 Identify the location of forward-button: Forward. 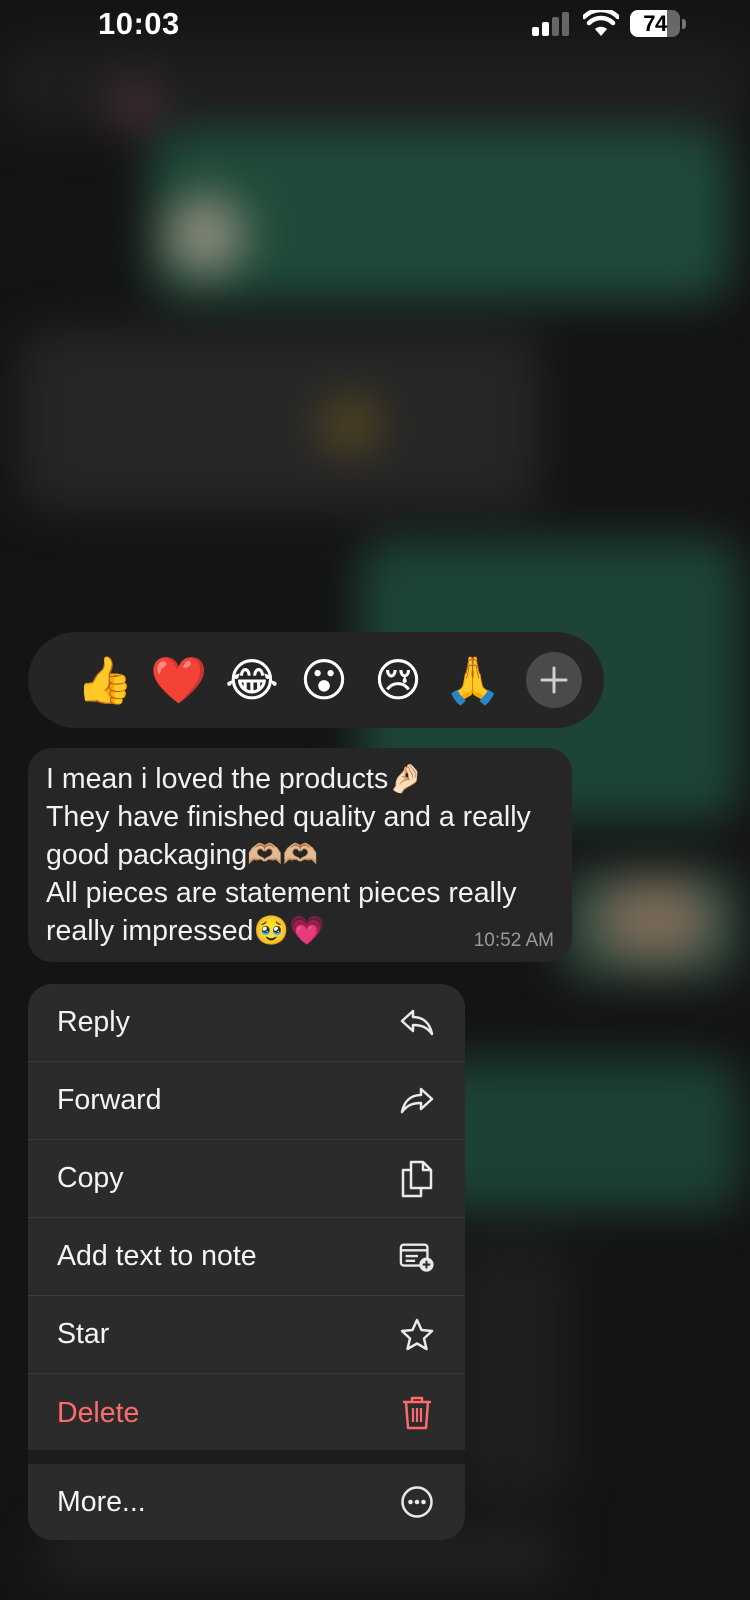
(246, 1101).